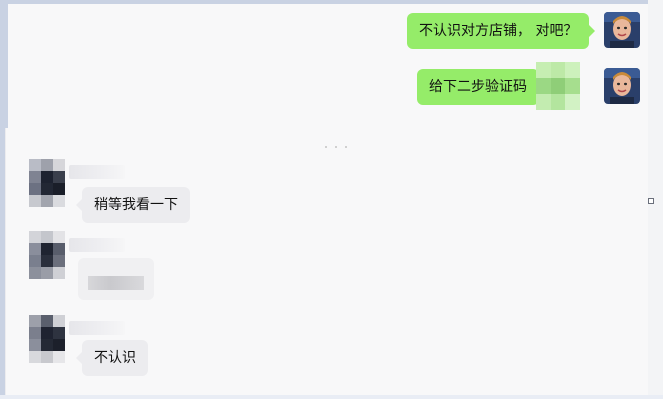  I want to click on message-bubble-redacted, so click(116, 279).